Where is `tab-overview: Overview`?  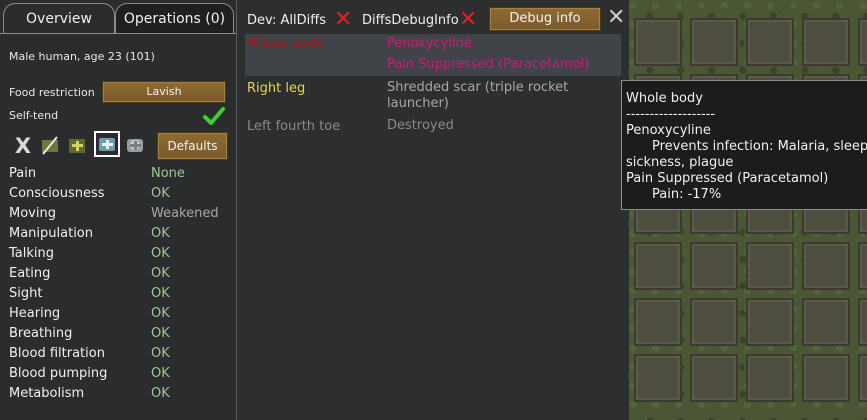
tab-overview: Overview is located at coordinates (59, 18).